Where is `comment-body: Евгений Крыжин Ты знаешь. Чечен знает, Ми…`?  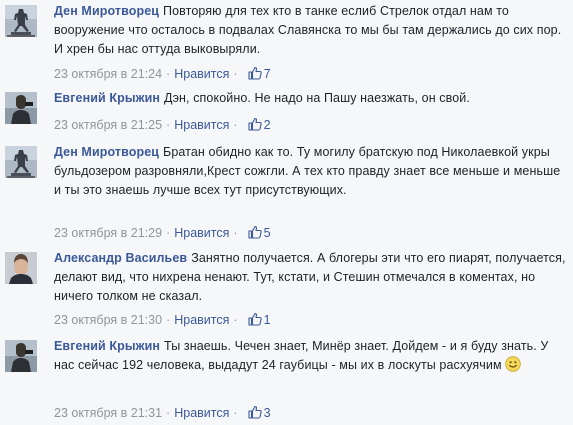
comment-body: Евгений Крыжин Ты знаешь. Чечен знает, Ми… is located at coordinates (311, 356).